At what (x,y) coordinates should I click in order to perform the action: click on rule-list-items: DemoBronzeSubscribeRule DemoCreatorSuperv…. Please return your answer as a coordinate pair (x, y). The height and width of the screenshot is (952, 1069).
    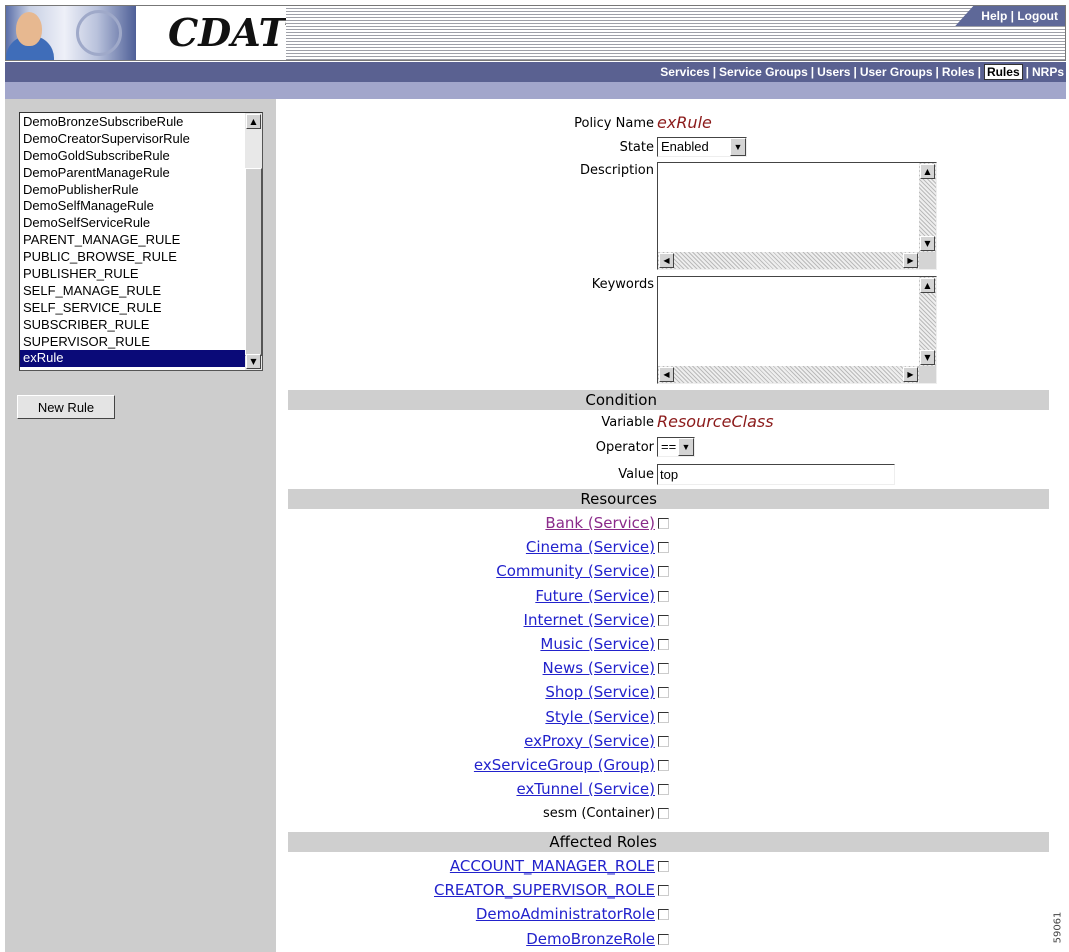
    Looking at the image, I should click on (133, 241).